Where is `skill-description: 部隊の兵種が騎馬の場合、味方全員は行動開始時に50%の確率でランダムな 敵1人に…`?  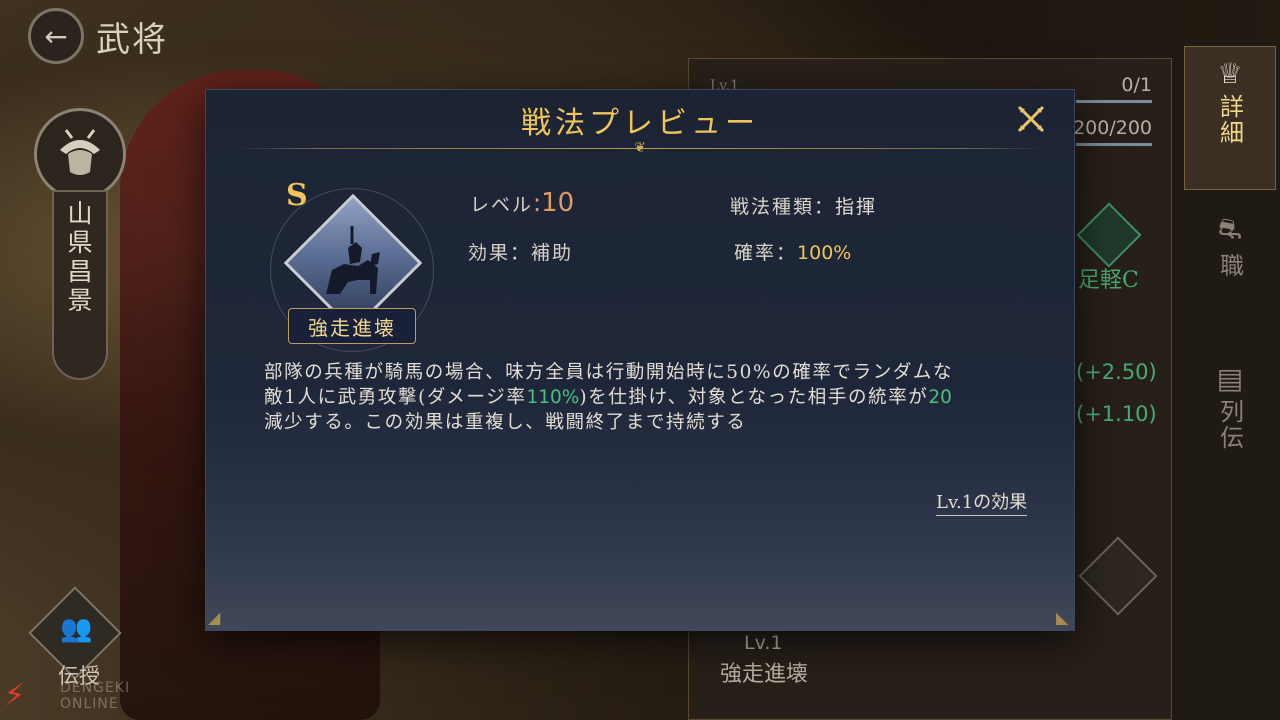 skill-description: 部隊の兵種が騎馬の場合、味方全員は行動開始時に50%の確率でランダムな 敵1人に… is located at coordinates (649, 397).